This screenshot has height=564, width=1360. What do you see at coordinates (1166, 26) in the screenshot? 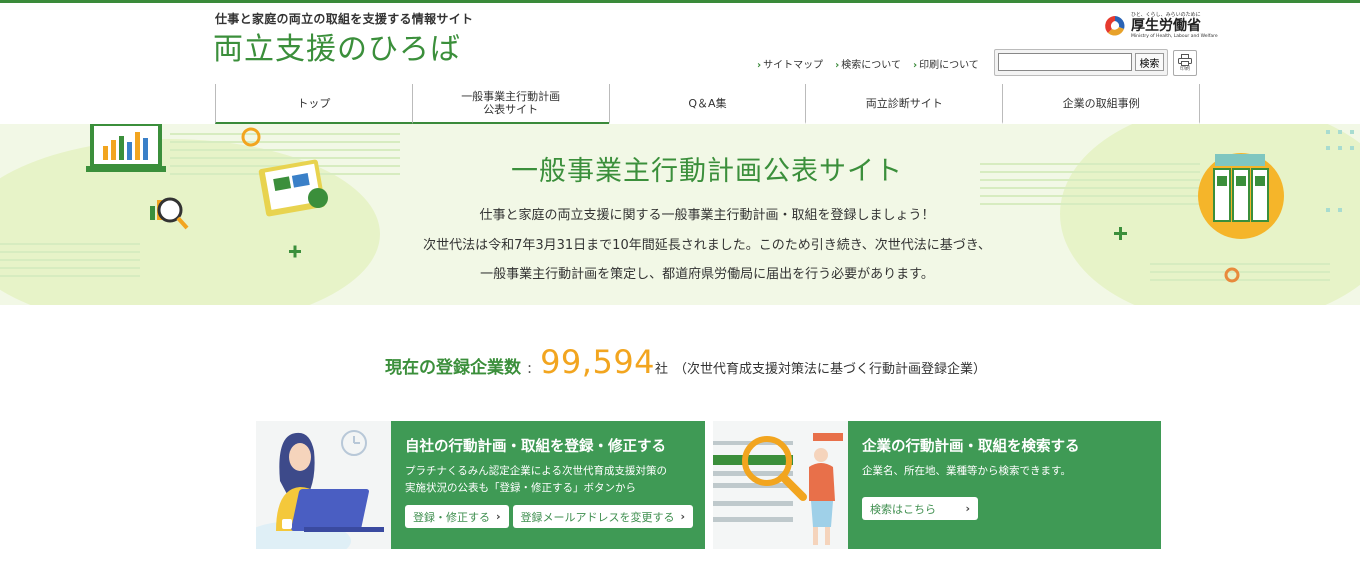
I see `ministry-name: 厚生労働省` at bounding box center [1166, 26].